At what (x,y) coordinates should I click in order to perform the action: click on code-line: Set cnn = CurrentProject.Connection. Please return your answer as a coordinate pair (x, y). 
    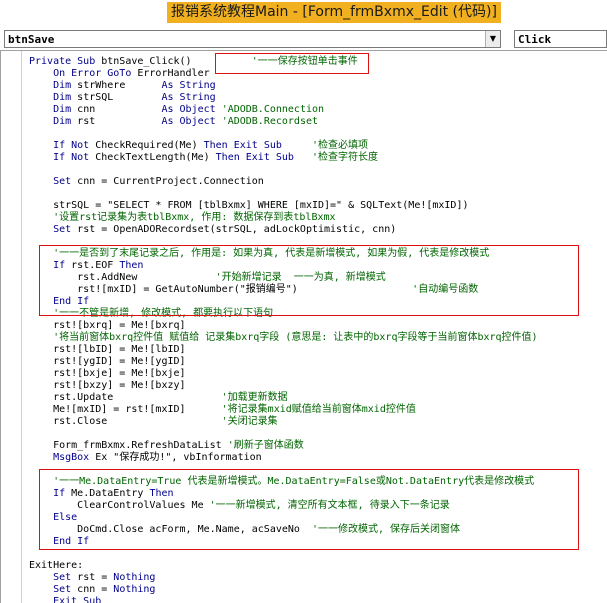
    Looking at the image, I should click on (146, 182).